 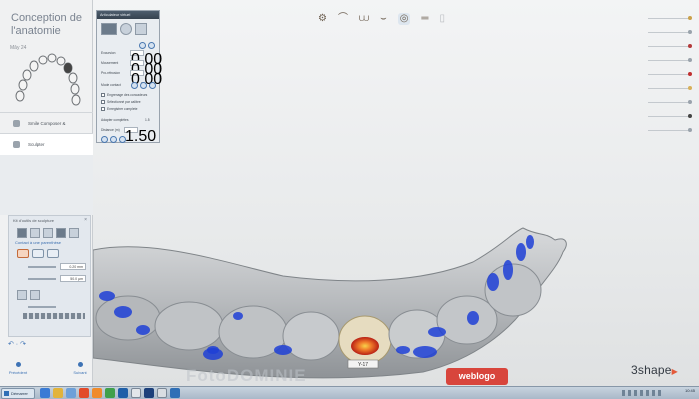 What do you see at coordinates (73, 278) in the screenshot?
I see `slider-value: 50.0 µm` at bounding box center [73, 278].